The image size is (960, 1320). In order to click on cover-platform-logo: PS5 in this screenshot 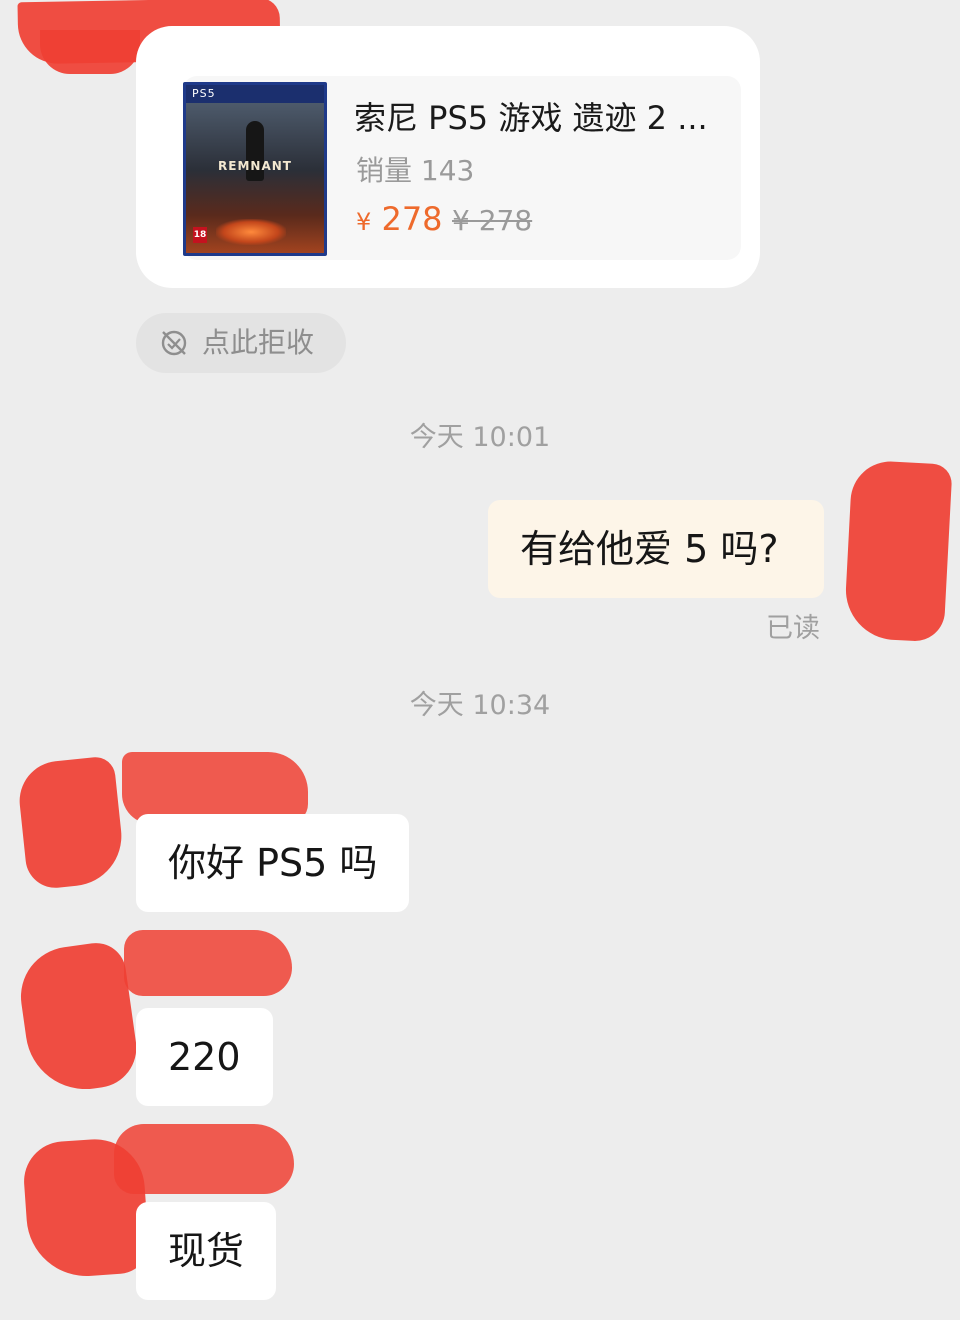, I will do `click(255, 94)`.